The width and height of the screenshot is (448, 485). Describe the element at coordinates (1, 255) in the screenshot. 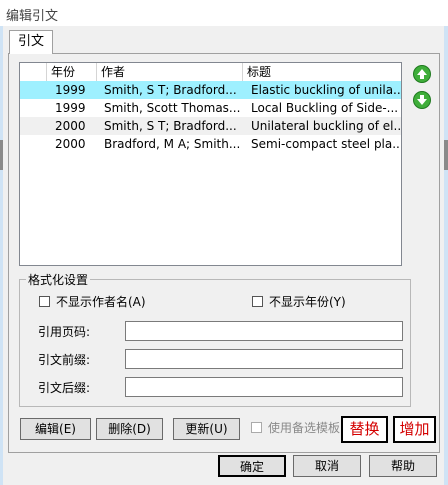

I see `window-edge-left` at that location.